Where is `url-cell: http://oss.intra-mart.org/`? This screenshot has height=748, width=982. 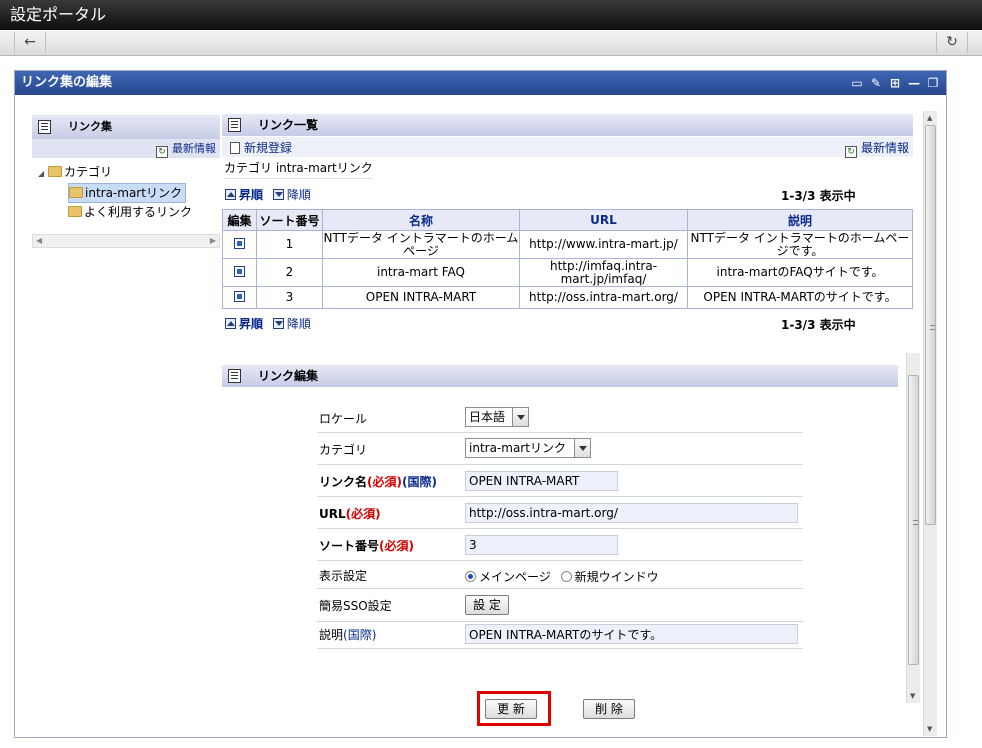 url-cell: http://oss.intra-mart.org/ is located at coordinates (603, 297).